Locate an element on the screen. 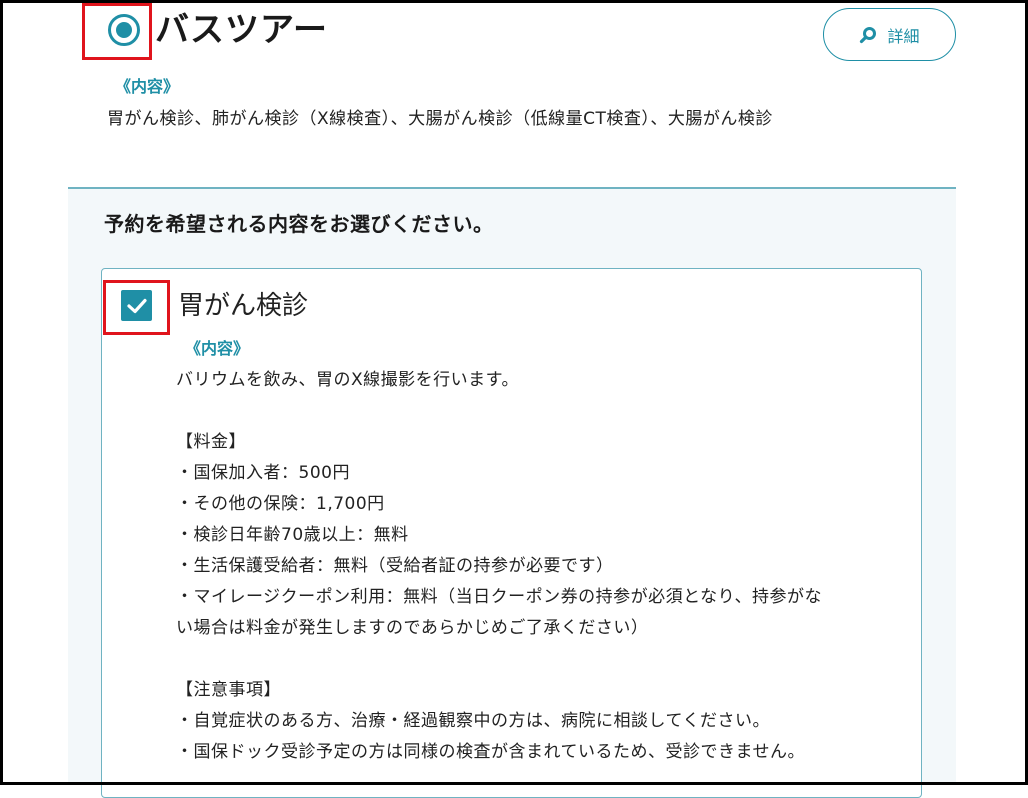  checkmark-icon is located at coordinates (136, 305).